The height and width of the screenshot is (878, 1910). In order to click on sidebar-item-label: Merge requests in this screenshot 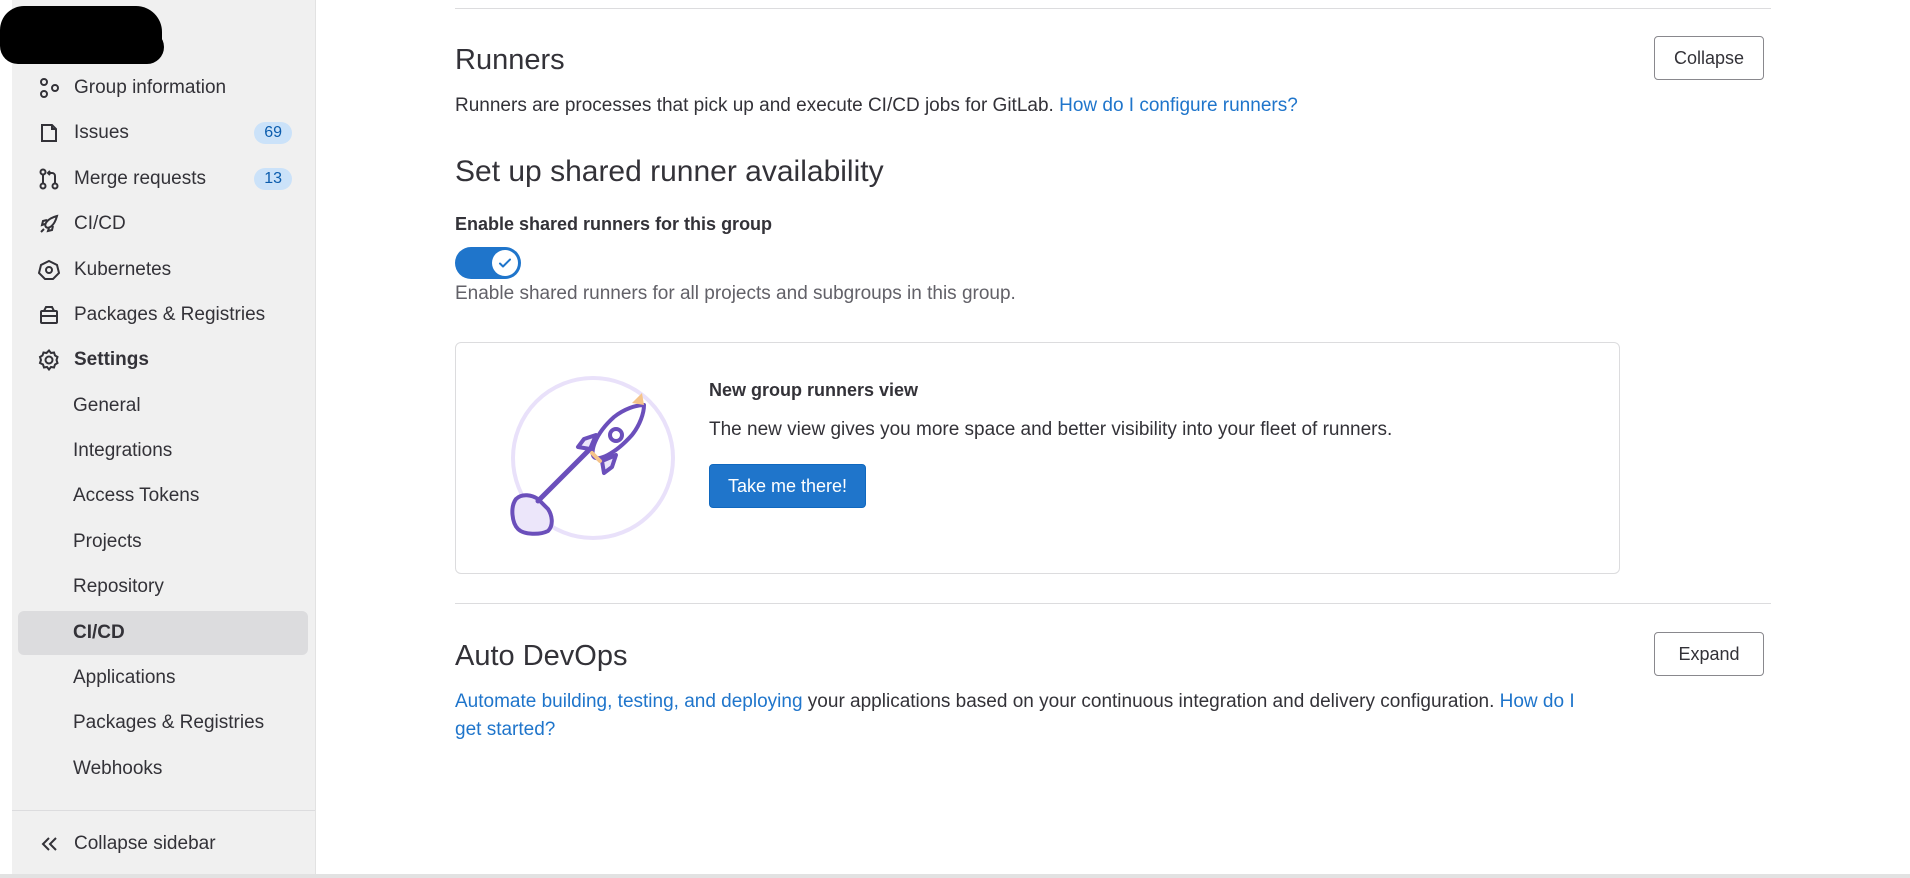, I will do `click(140, 178)`.